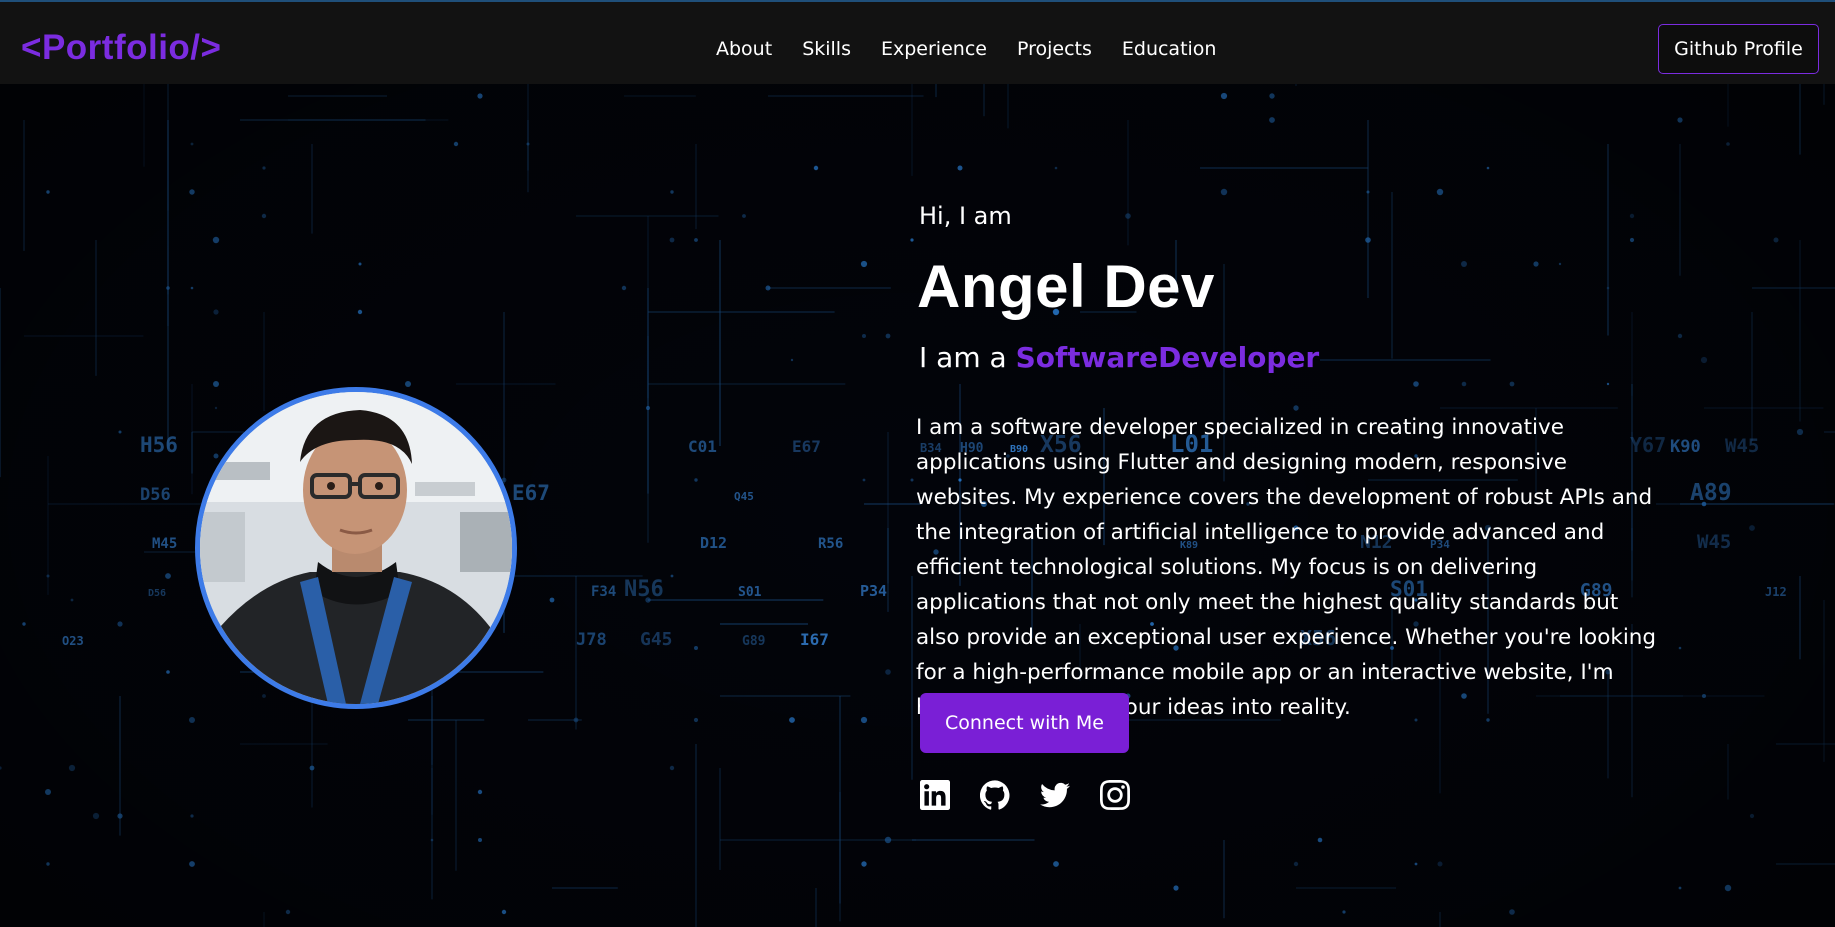  Describe the element at coordinates (935, 795) in the screenshot. I see `linkedin-icon` at that location.